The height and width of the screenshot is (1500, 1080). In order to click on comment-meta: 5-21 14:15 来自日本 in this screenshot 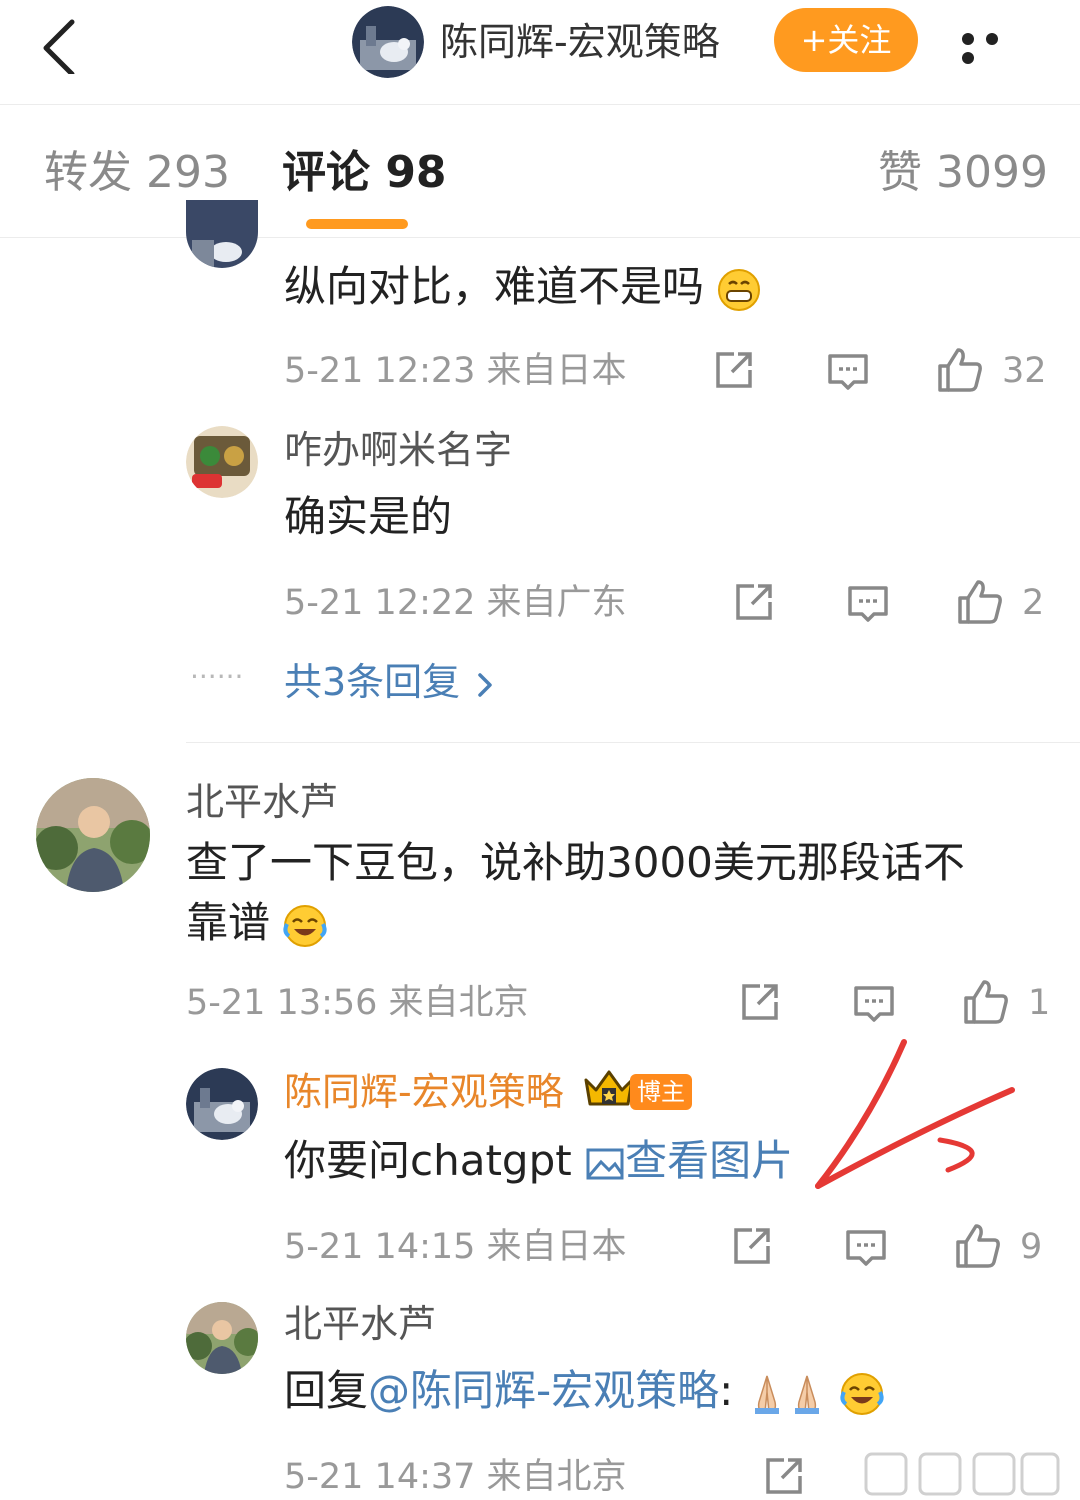, I will do `click(455, 1247)`.